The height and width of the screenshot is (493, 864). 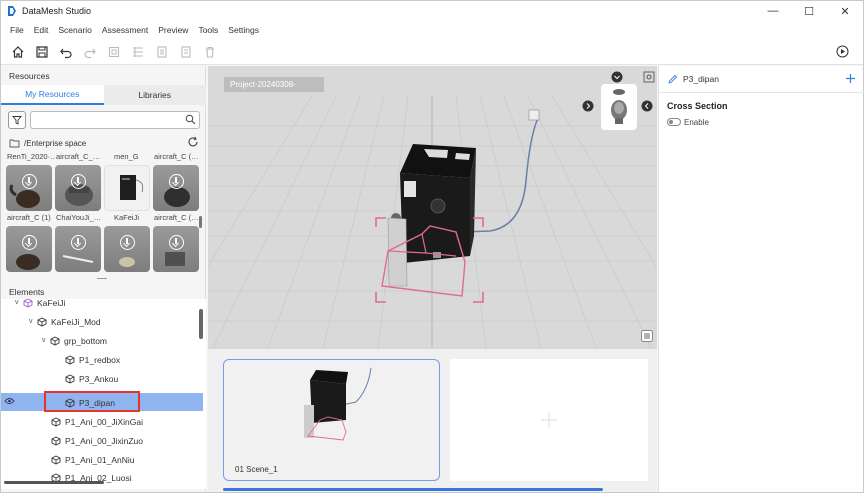 I want to click on import-button, so click(x=114, y=52).